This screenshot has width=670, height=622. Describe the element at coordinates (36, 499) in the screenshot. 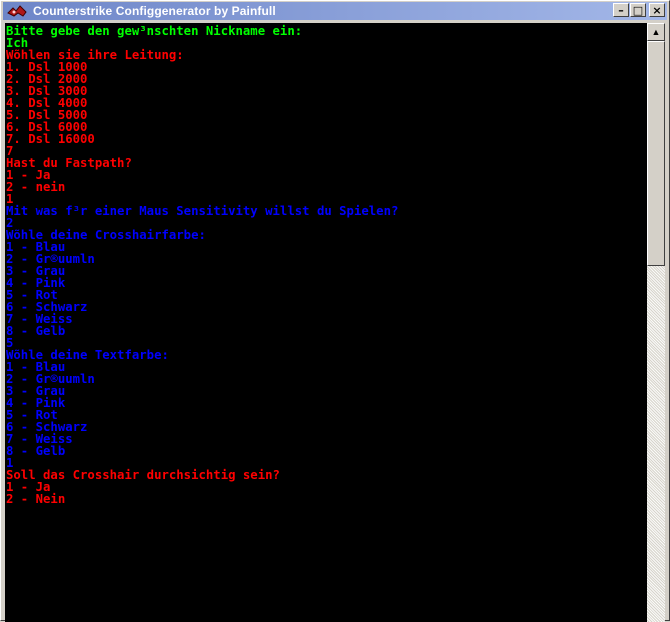

I see `console-line: 2 - Nein` at that location.